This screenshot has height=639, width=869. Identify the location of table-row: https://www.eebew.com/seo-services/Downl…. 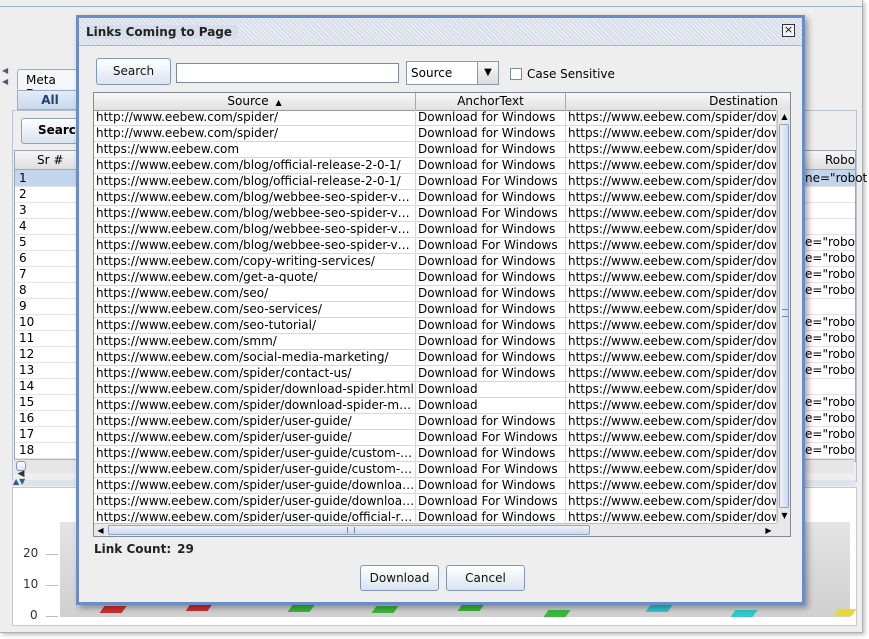
(435, 310).